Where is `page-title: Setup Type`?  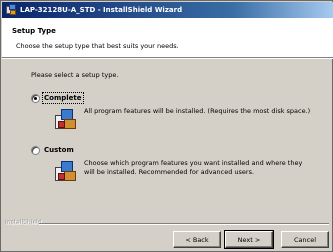 page-title: Setup Type is located at coordinates (34, 31).